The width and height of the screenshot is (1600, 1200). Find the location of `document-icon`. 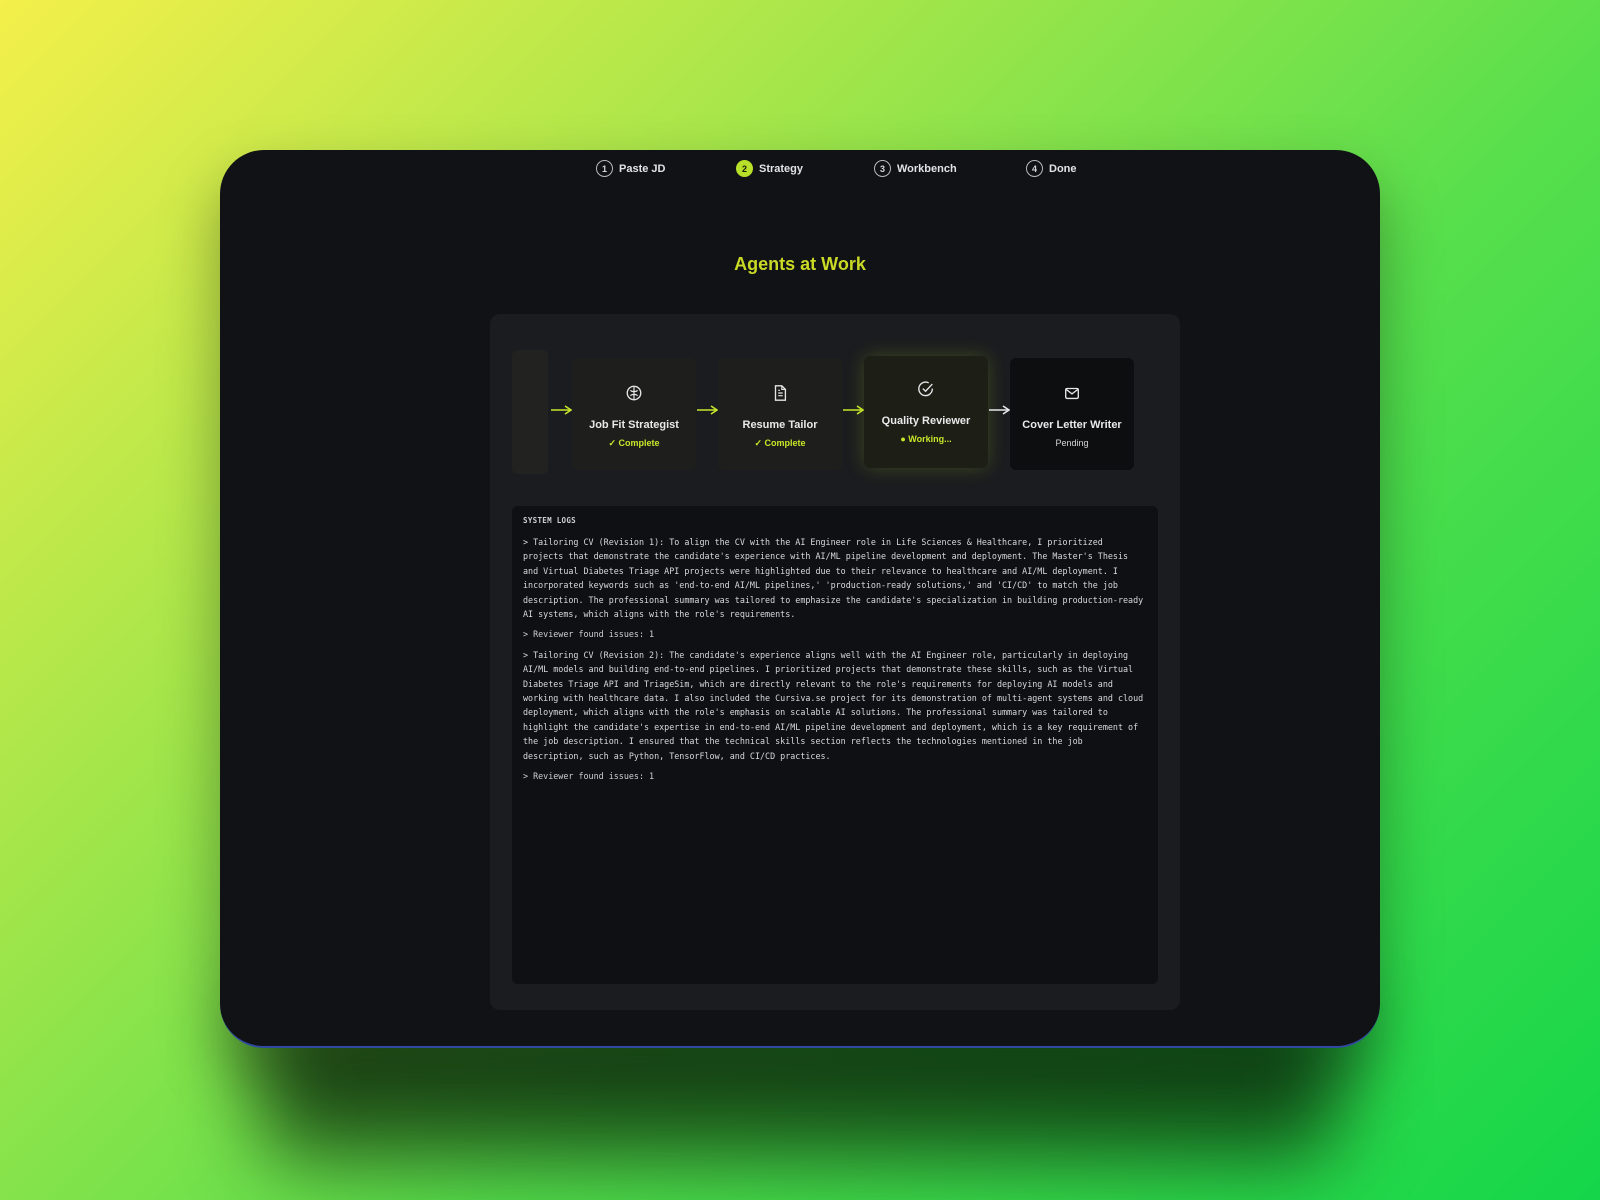

document-icon is located at coordinates (780, 393).